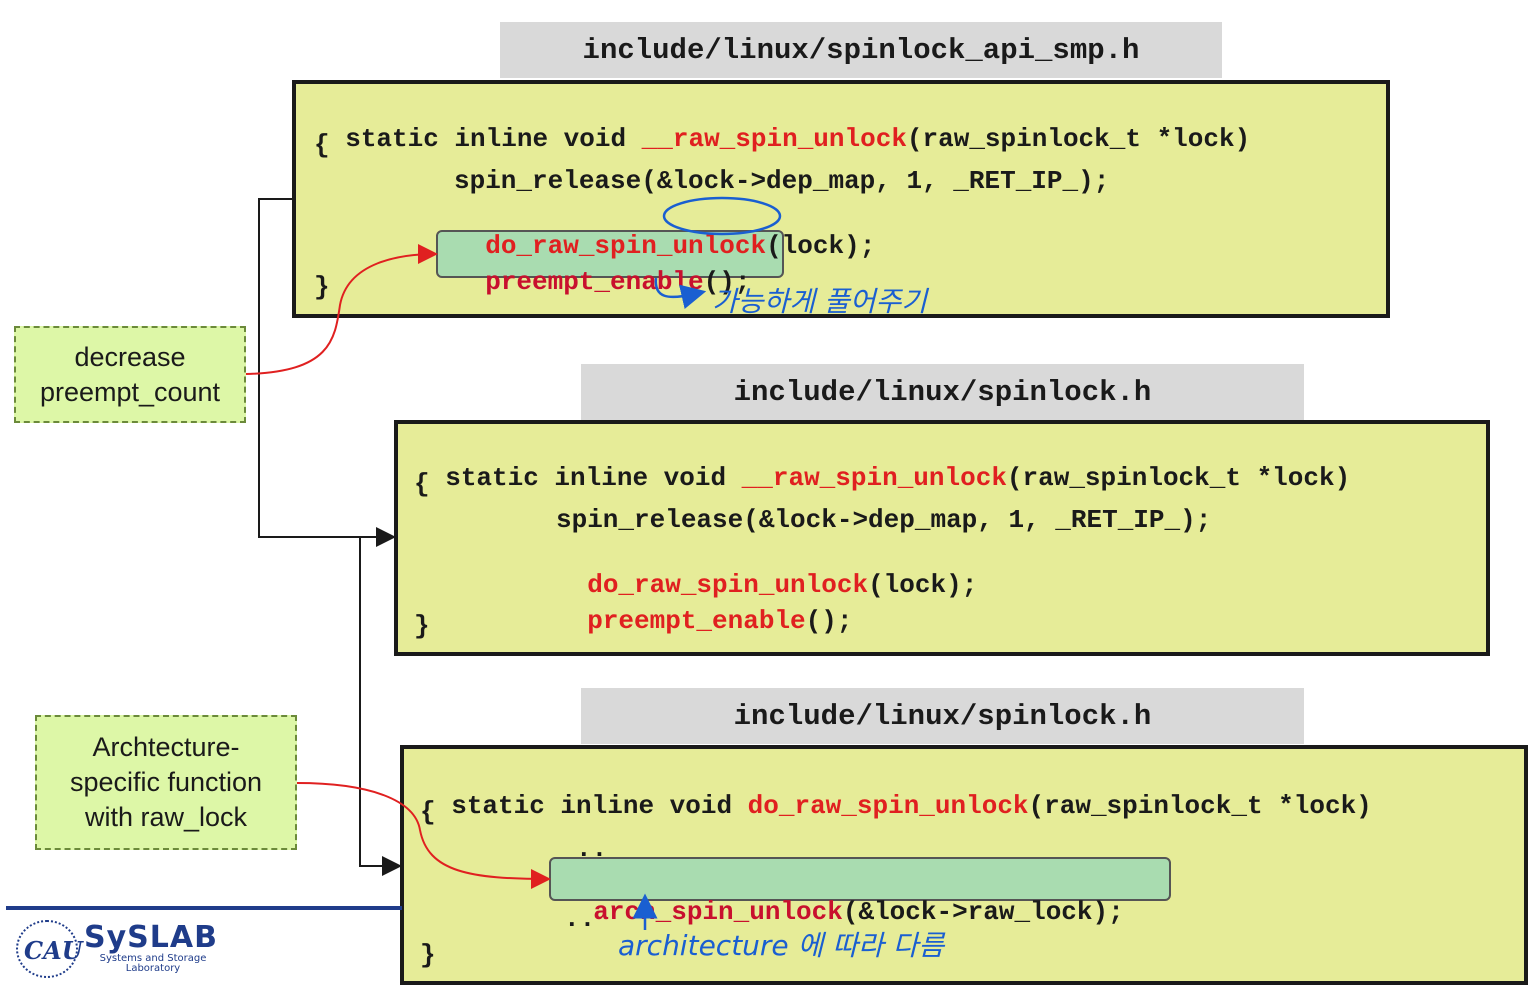 Image resolution: width=1530 pixels, height=988 pixels. What do you see at coordinates (53, 950) in the screenshot?
I see `logo-cau-text: CAU` at bounding box center [53, 950].